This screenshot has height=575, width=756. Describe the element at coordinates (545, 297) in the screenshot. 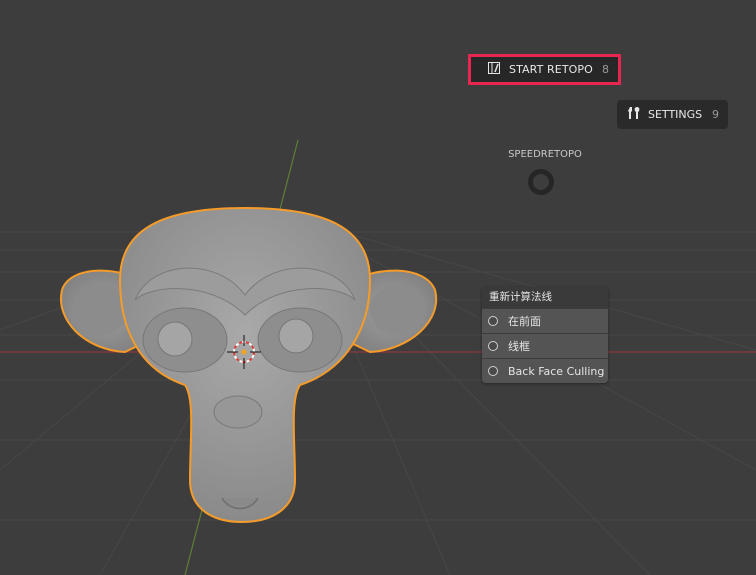

I see `recalculate-normals-button: 重新计算法线` at that location.